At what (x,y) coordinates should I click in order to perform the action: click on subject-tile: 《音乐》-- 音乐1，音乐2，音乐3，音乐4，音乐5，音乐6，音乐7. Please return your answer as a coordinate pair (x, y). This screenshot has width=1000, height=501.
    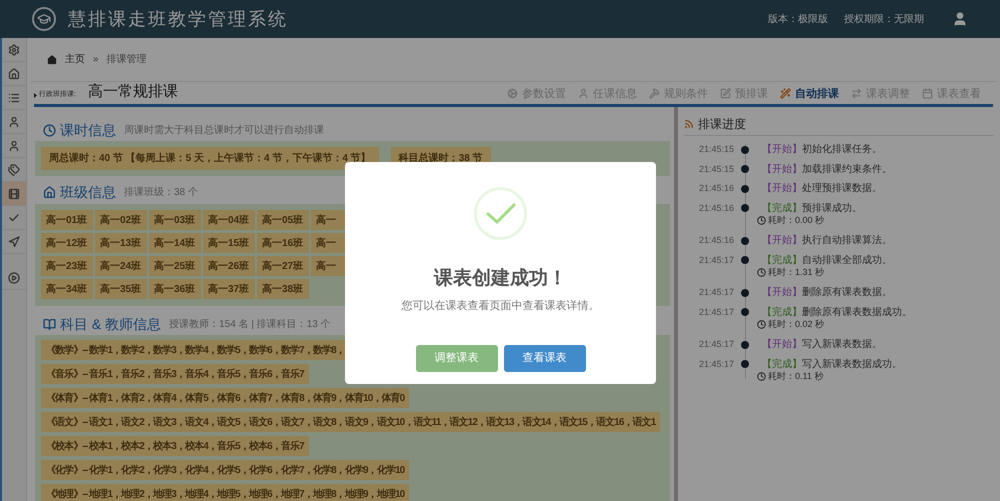
    Looking at the image, I should click on (175, 374).